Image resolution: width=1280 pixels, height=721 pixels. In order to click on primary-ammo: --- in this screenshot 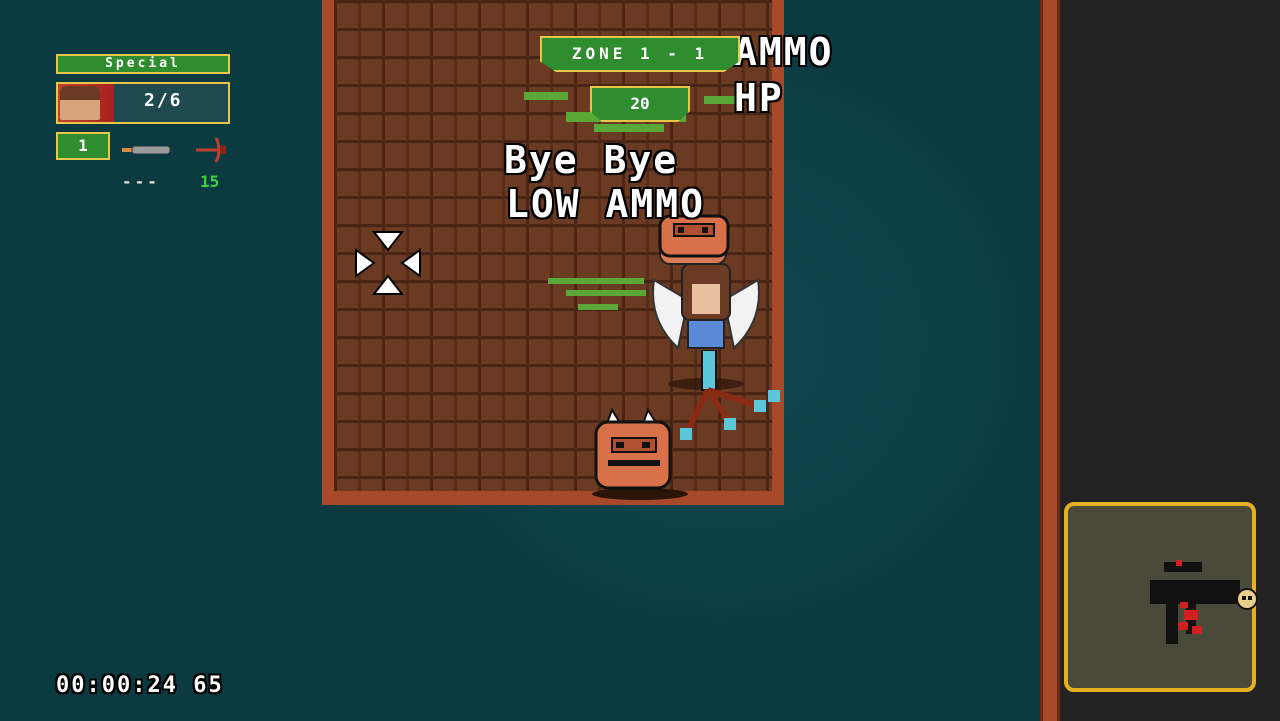, I will do `click(141, 181)`.